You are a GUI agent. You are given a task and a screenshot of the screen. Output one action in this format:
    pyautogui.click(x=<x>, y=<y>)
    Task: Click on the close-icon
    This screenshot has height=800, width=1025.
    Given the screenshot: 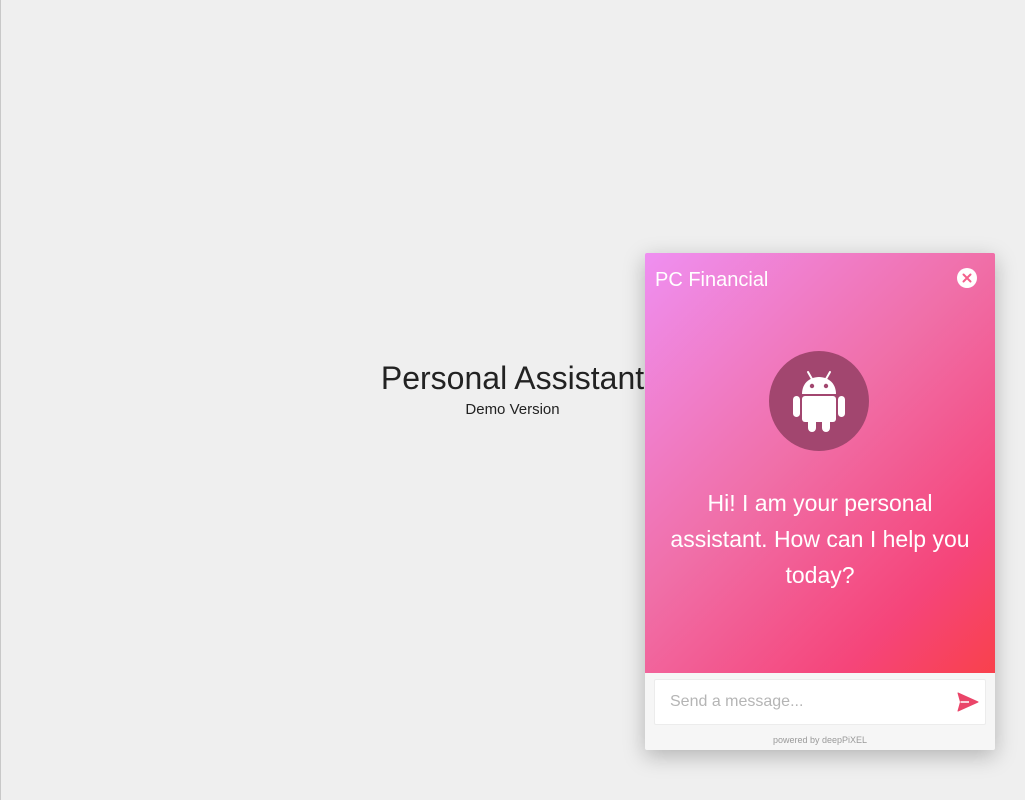 What is the action you would take?
    pyautogui.click(x=967, y=278)
    